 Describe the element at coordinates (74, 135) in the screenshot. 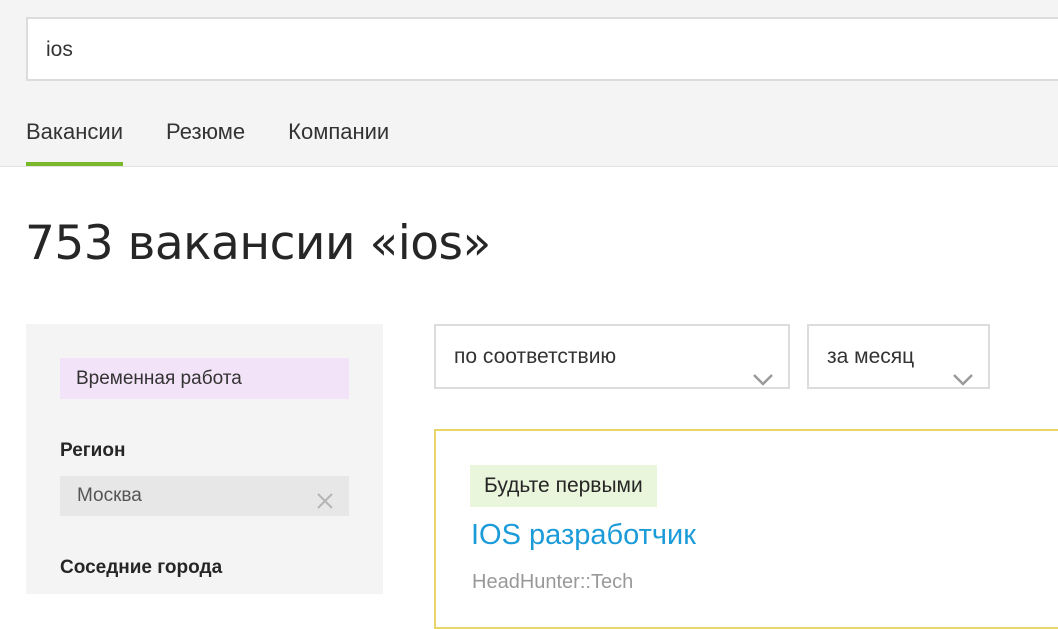

I see `tab-vacancies: Вакансии` at that location.